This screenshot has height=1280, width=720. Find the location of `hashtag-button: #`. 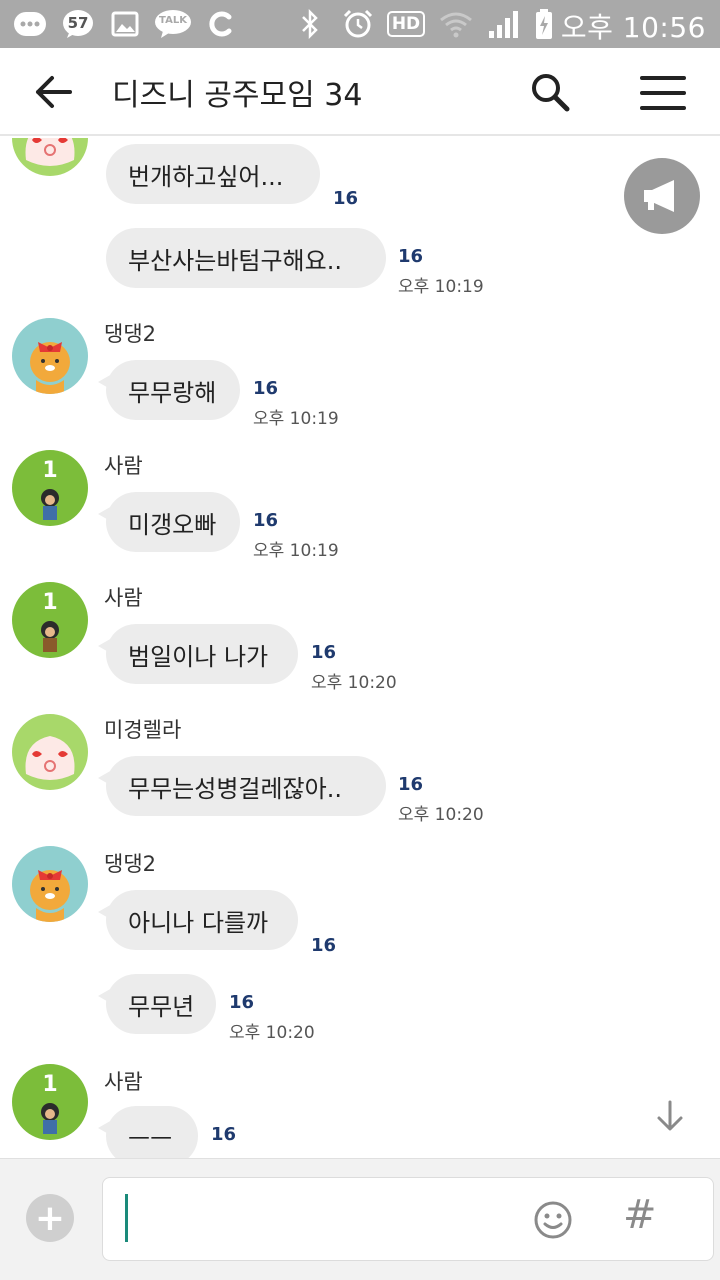

hashtag-button: # is located at coordinates (640, 1215).